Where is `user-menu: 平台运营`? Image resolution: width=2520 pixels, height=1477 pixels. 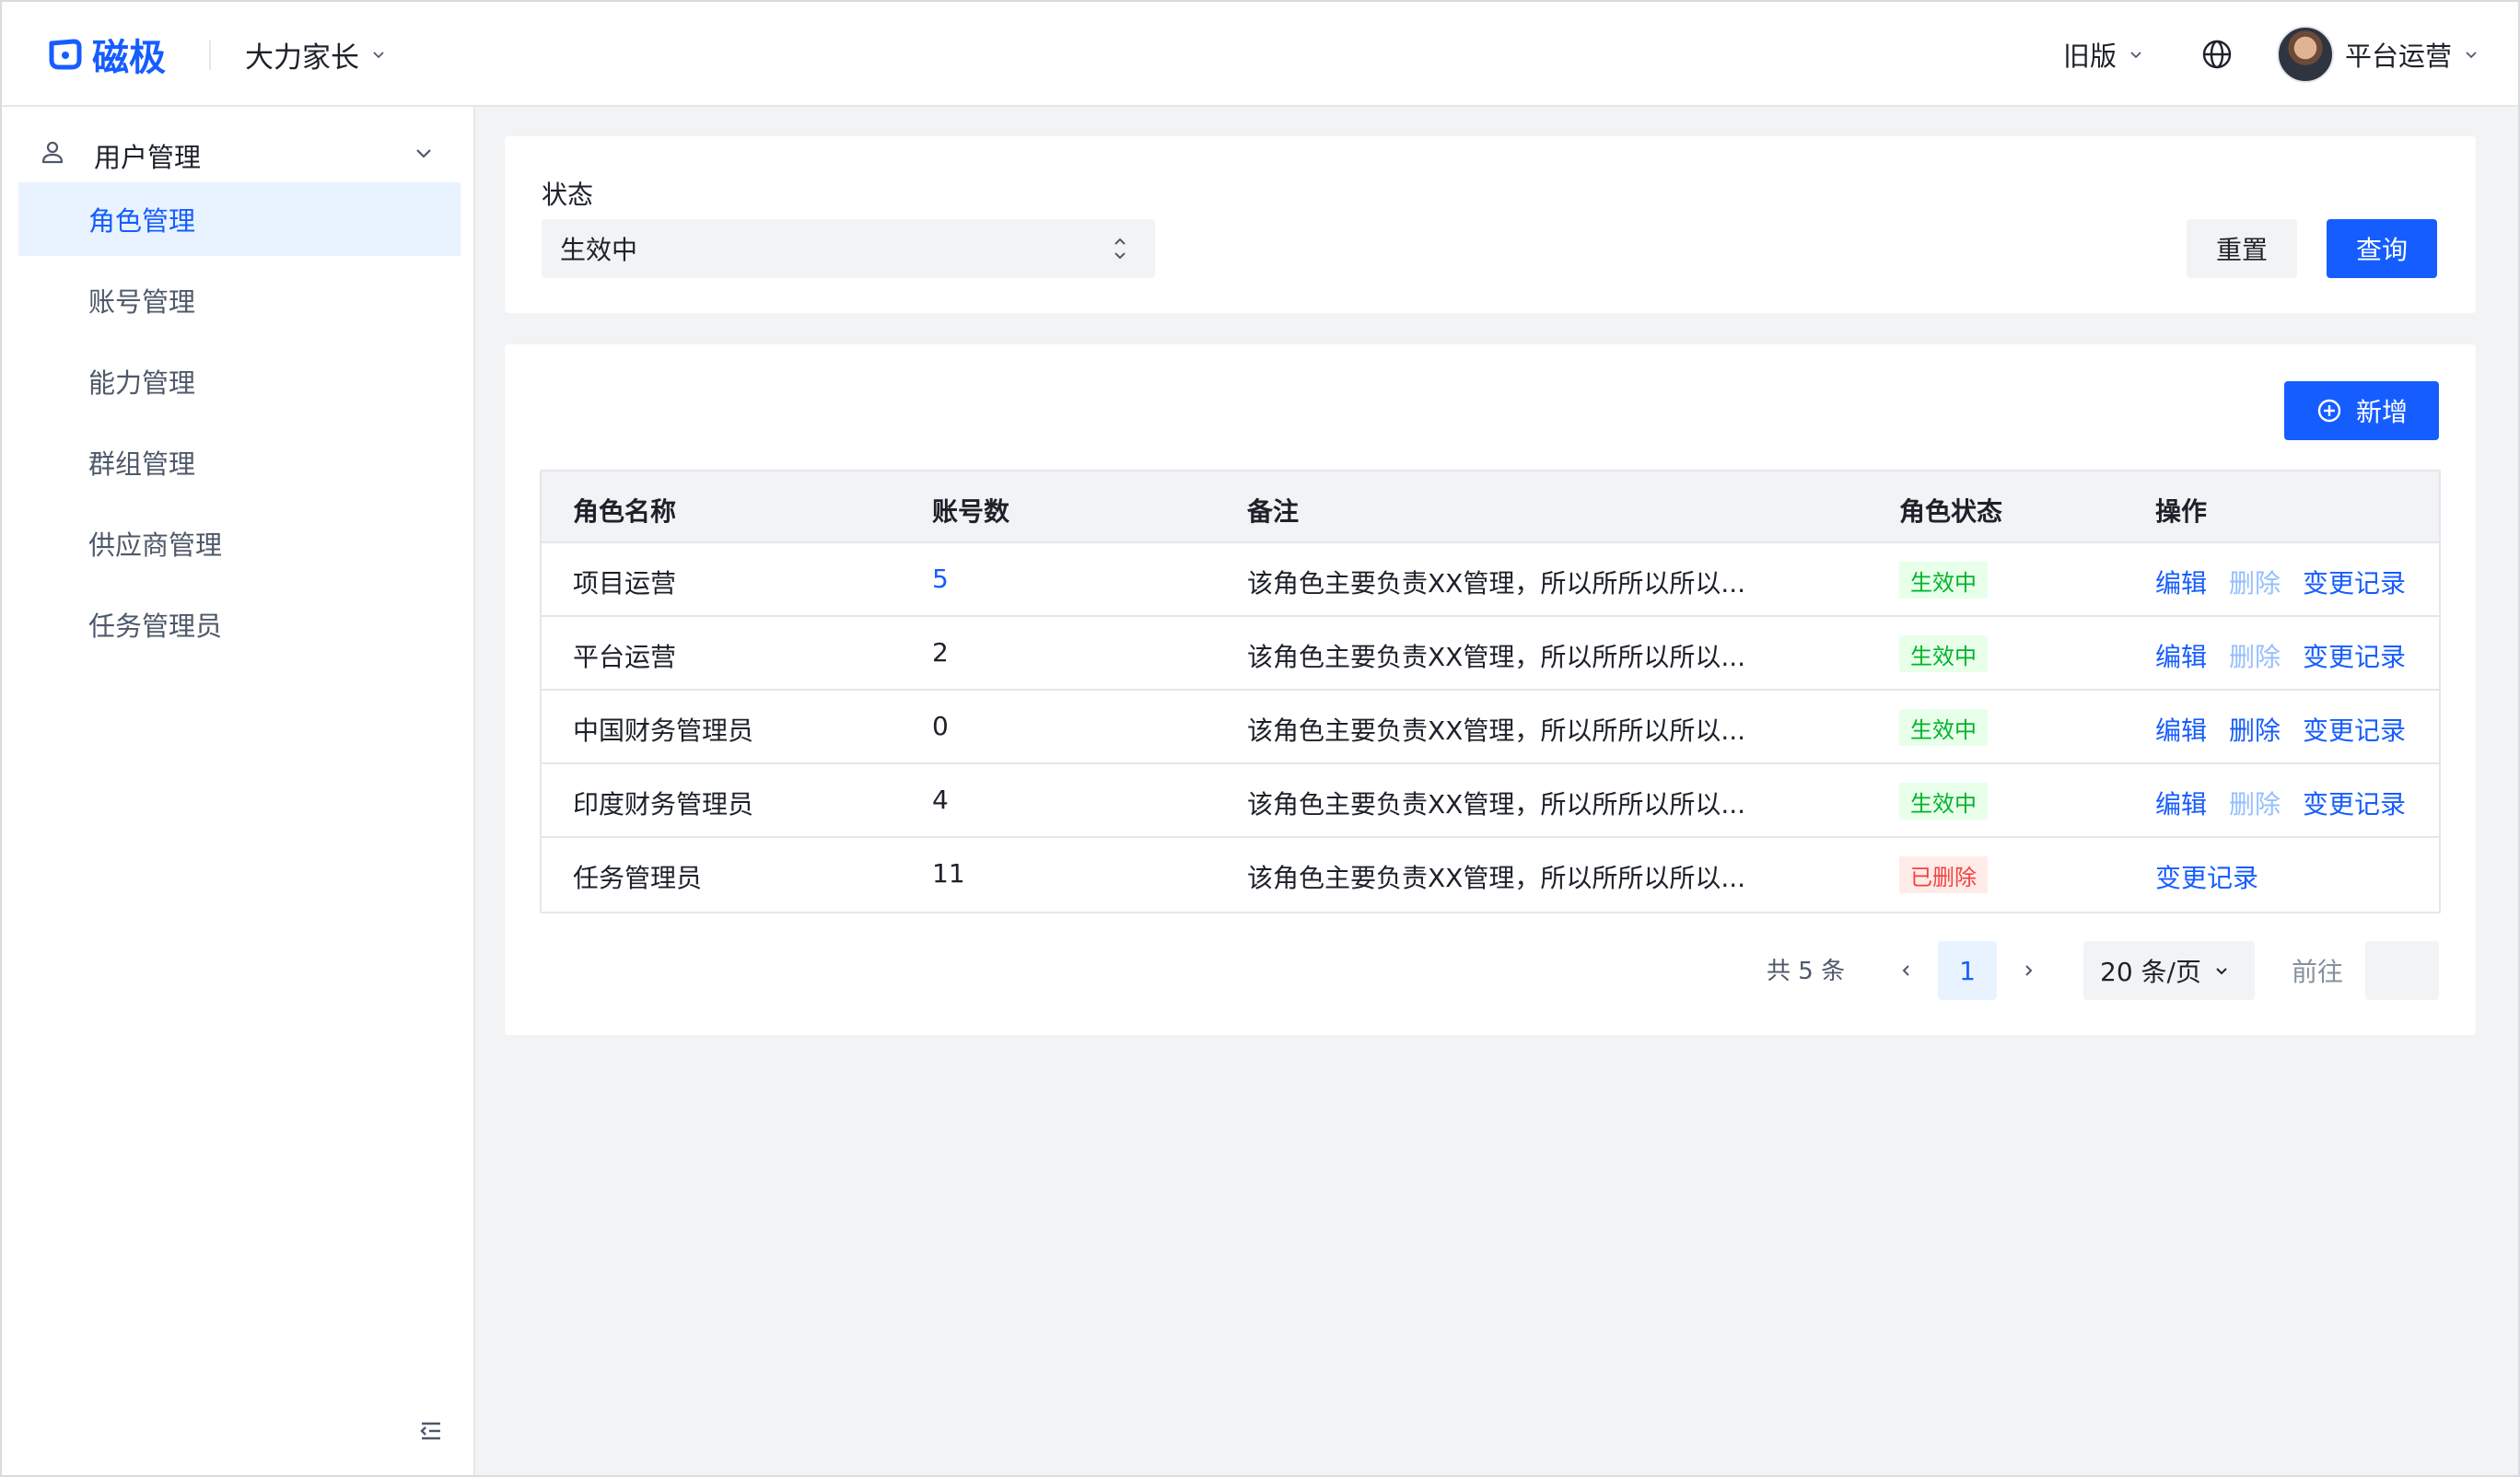
user-menu: 平台运营 is located at coordinates (2378, 54).